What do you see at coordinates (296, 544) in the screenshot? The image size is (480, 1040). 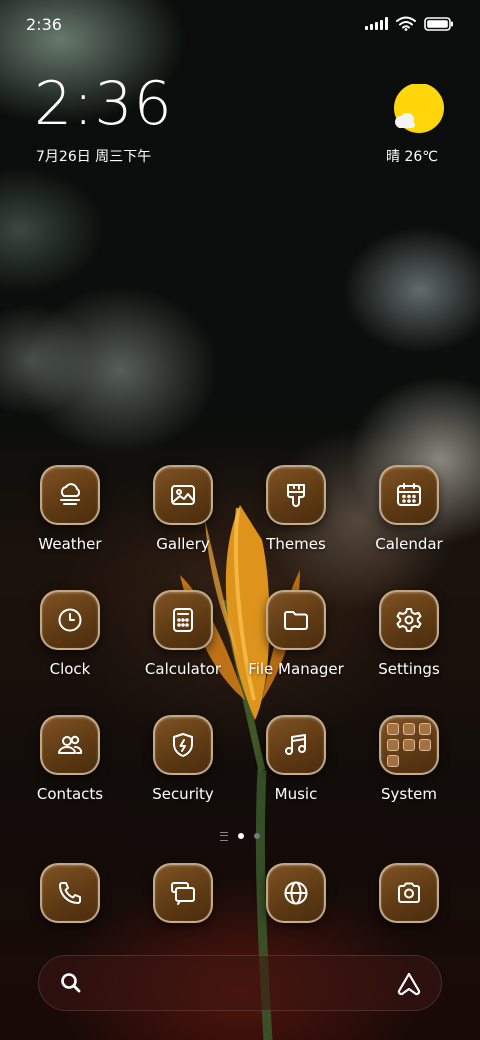 I see `app-label: Themes` at bounding box center [296, 544].